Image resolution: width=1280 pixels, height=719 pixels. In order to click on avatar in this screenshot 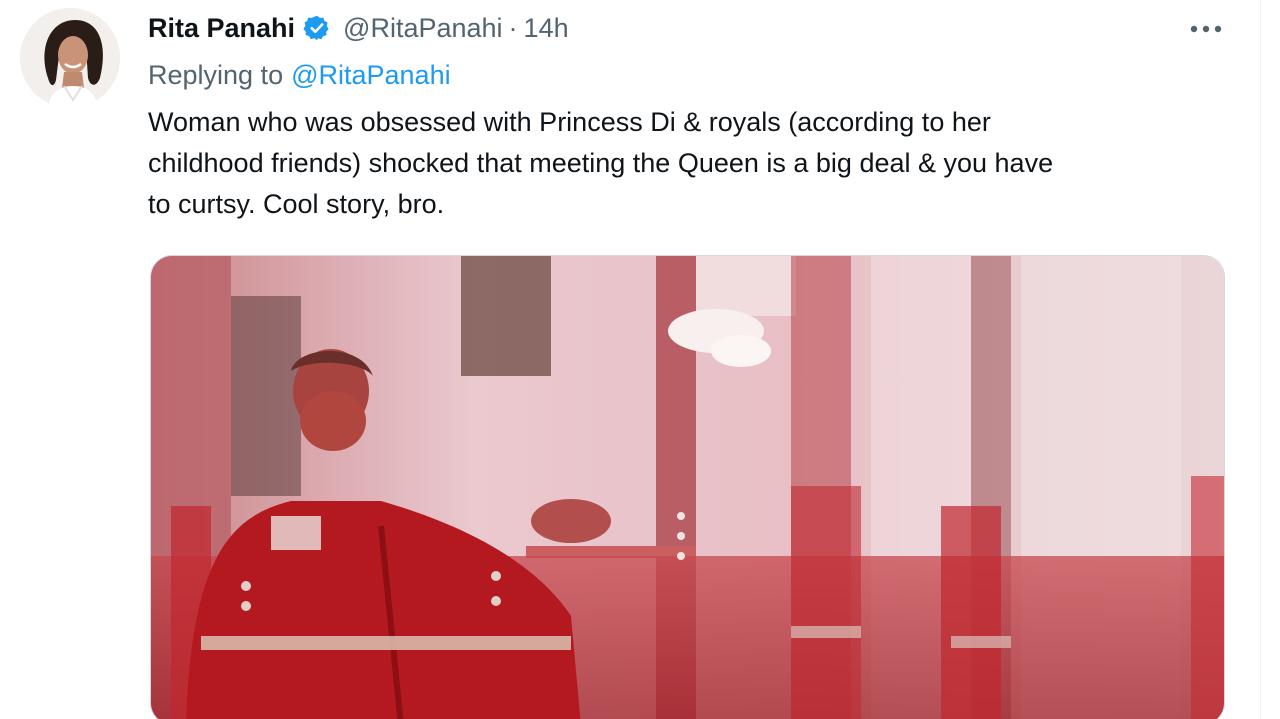, I will do `click(70, 58)`.